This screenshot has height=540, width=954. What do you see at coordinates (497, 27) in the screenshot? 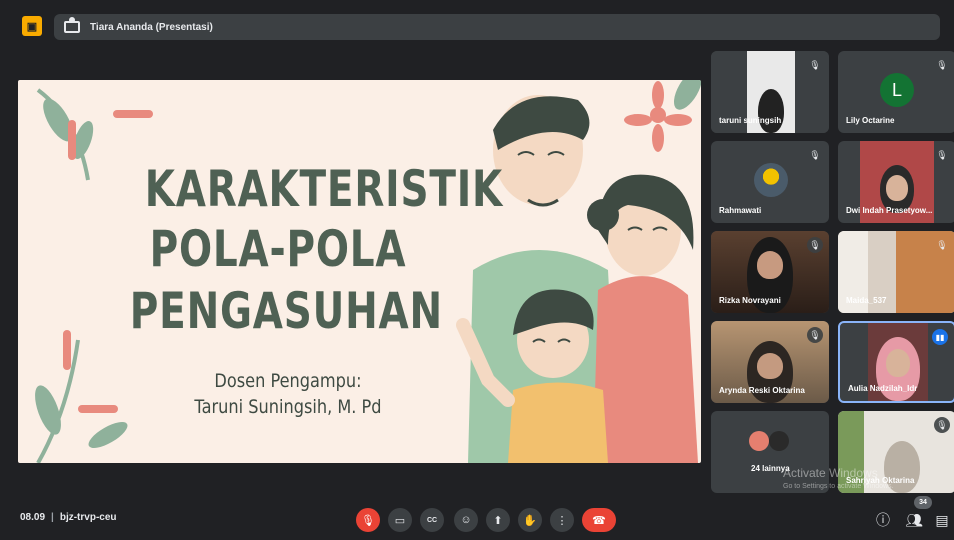
I see `presenter-bar: Tiara Ananda (Presentasi)` at bounding box center [497, 27].